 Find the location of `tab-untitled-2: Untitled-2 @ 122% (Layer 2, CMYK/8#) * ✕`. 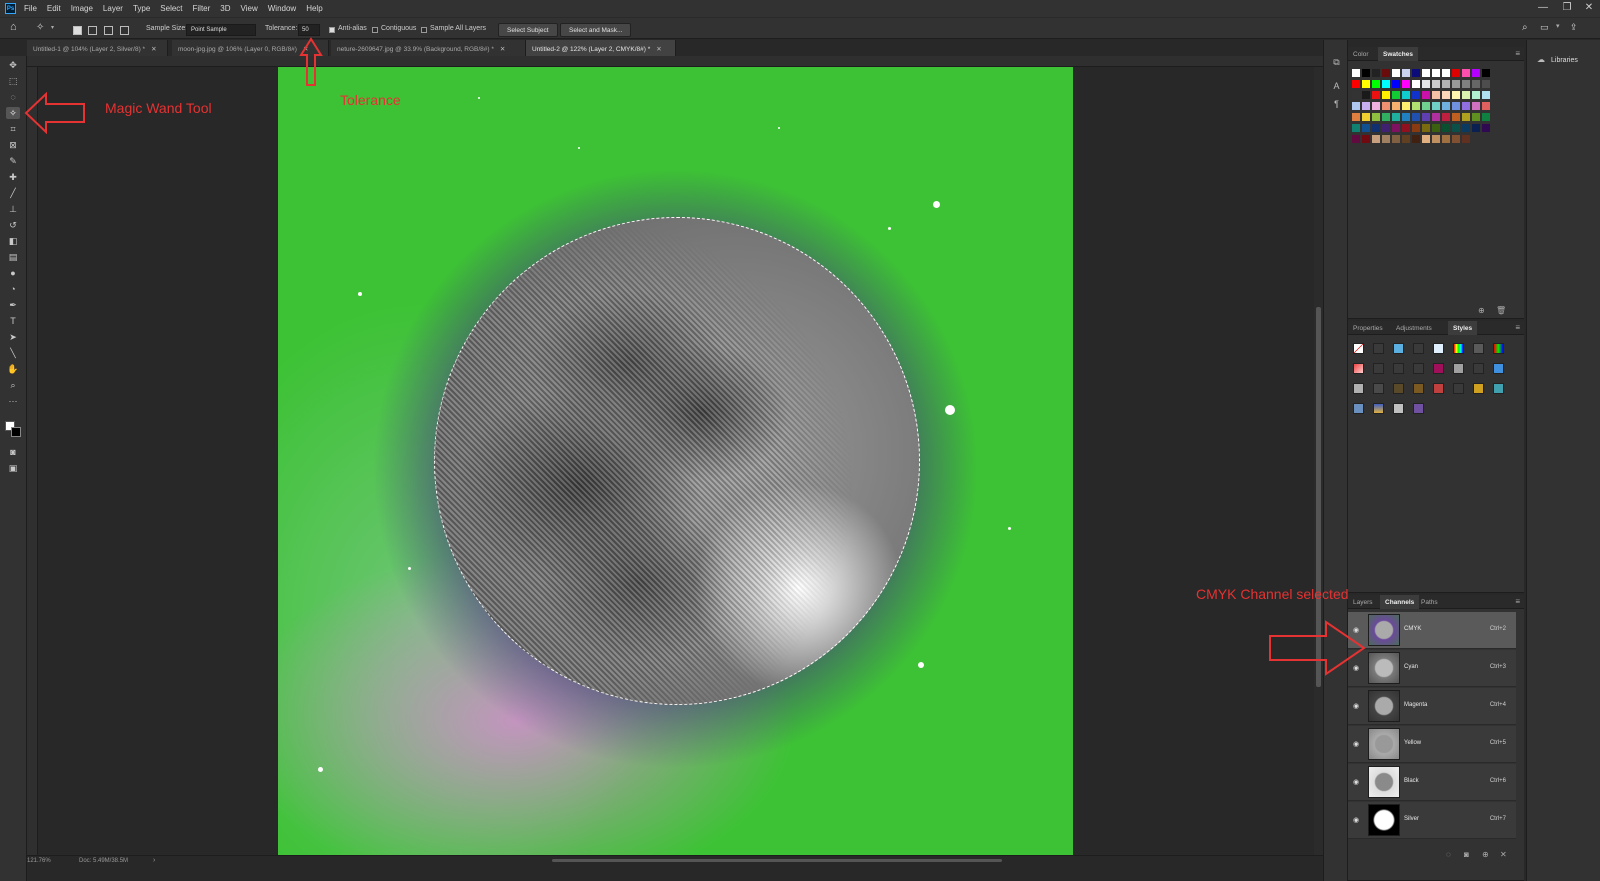

tab-untitled-2: Untitled-2 @ 122% (Layer 2, CMYK/8#) * ✕ is located at coordinates (601, 48).